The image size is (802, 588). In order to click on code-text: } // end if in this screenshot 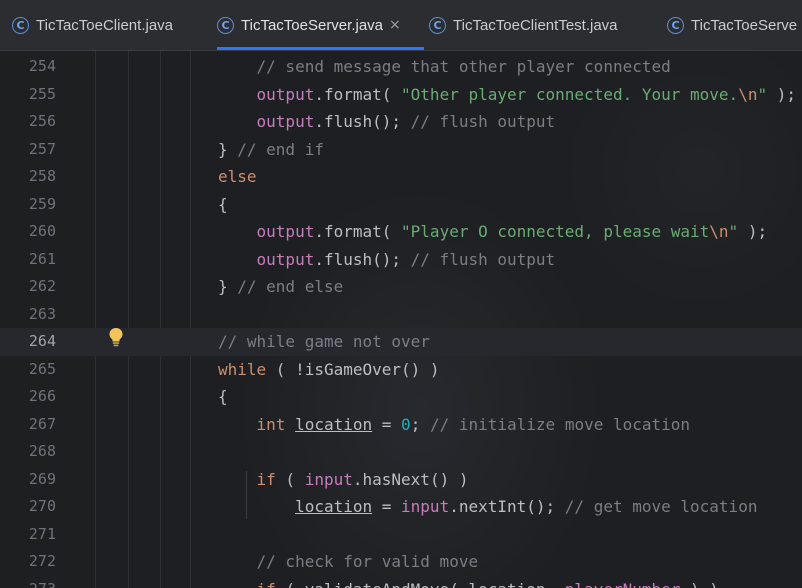, I will do `click(271, 150)`.